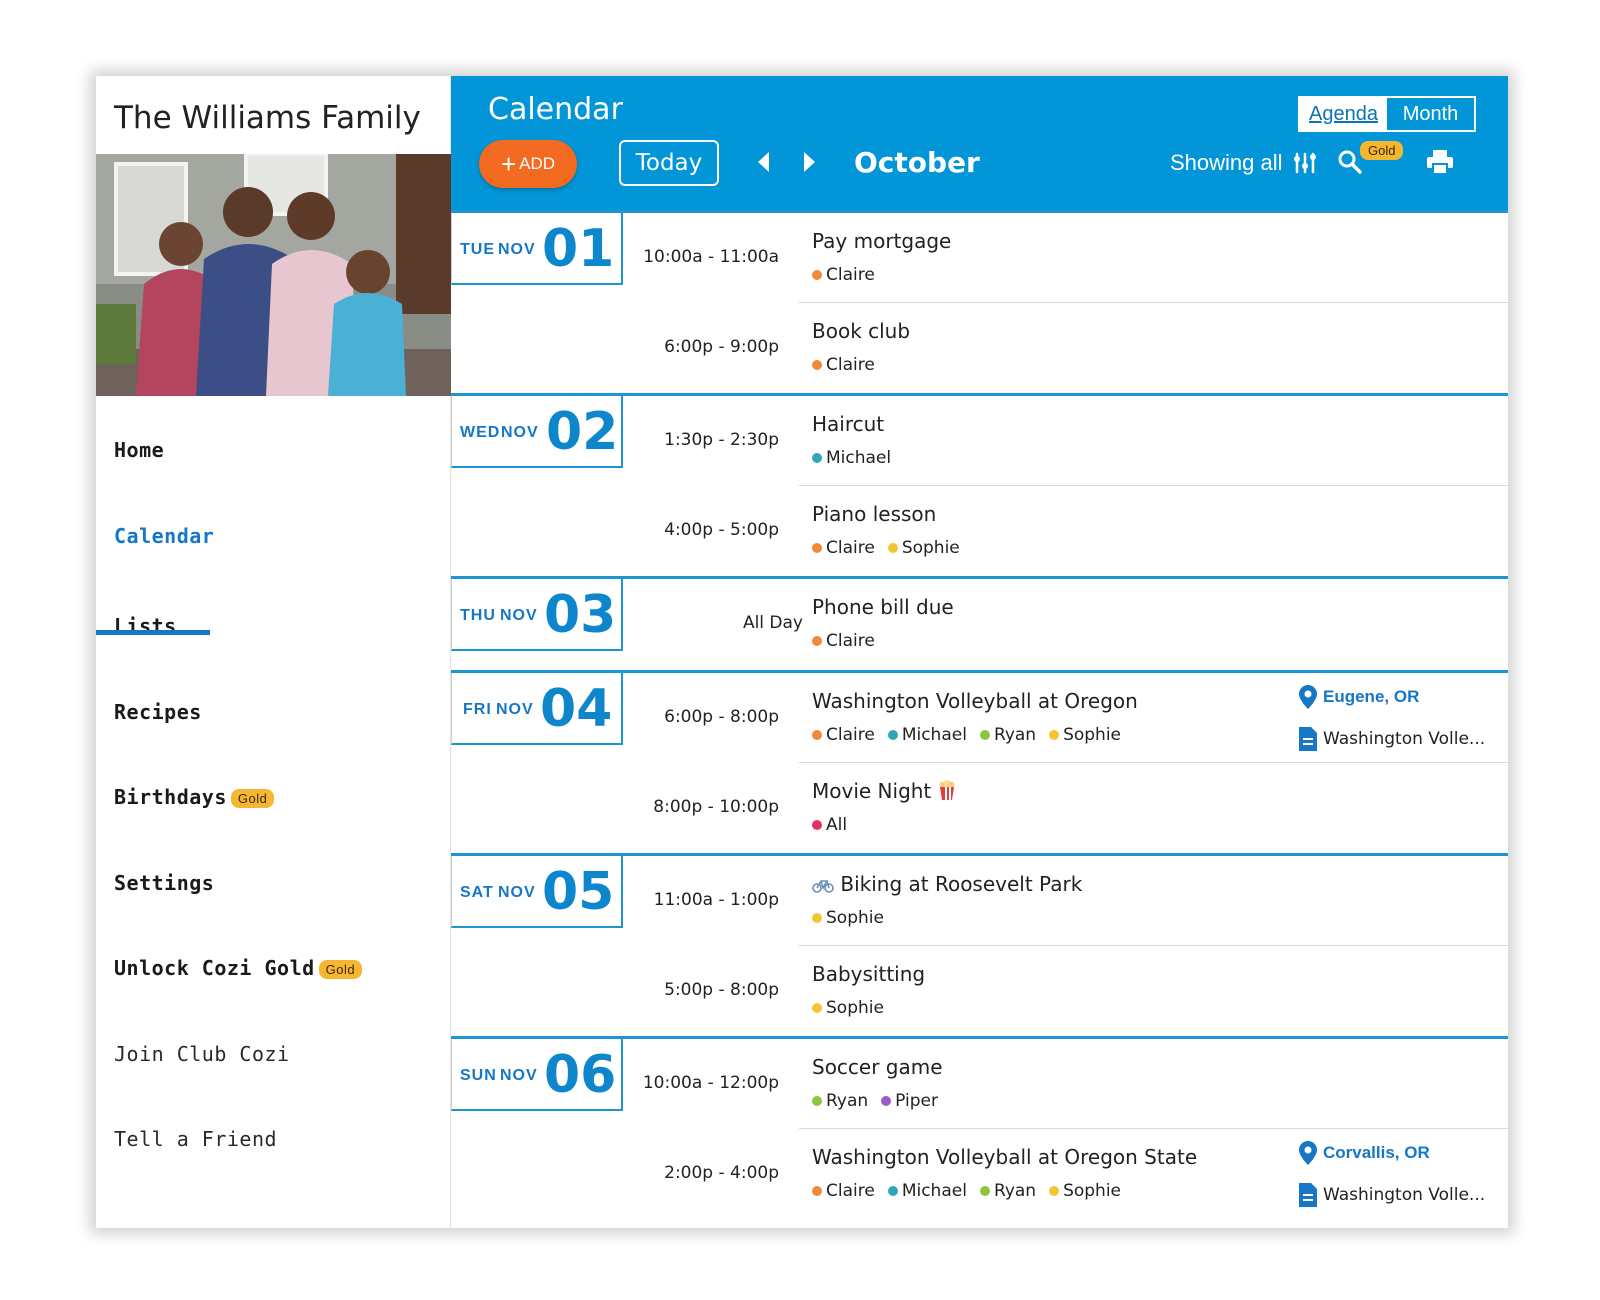 This screenshot has width=1600, height=1300. What do you see at coordinates (1343, 114) in the screenshot?
I see `tab-agenda: Agenda` at bounding box center [1343, 114].